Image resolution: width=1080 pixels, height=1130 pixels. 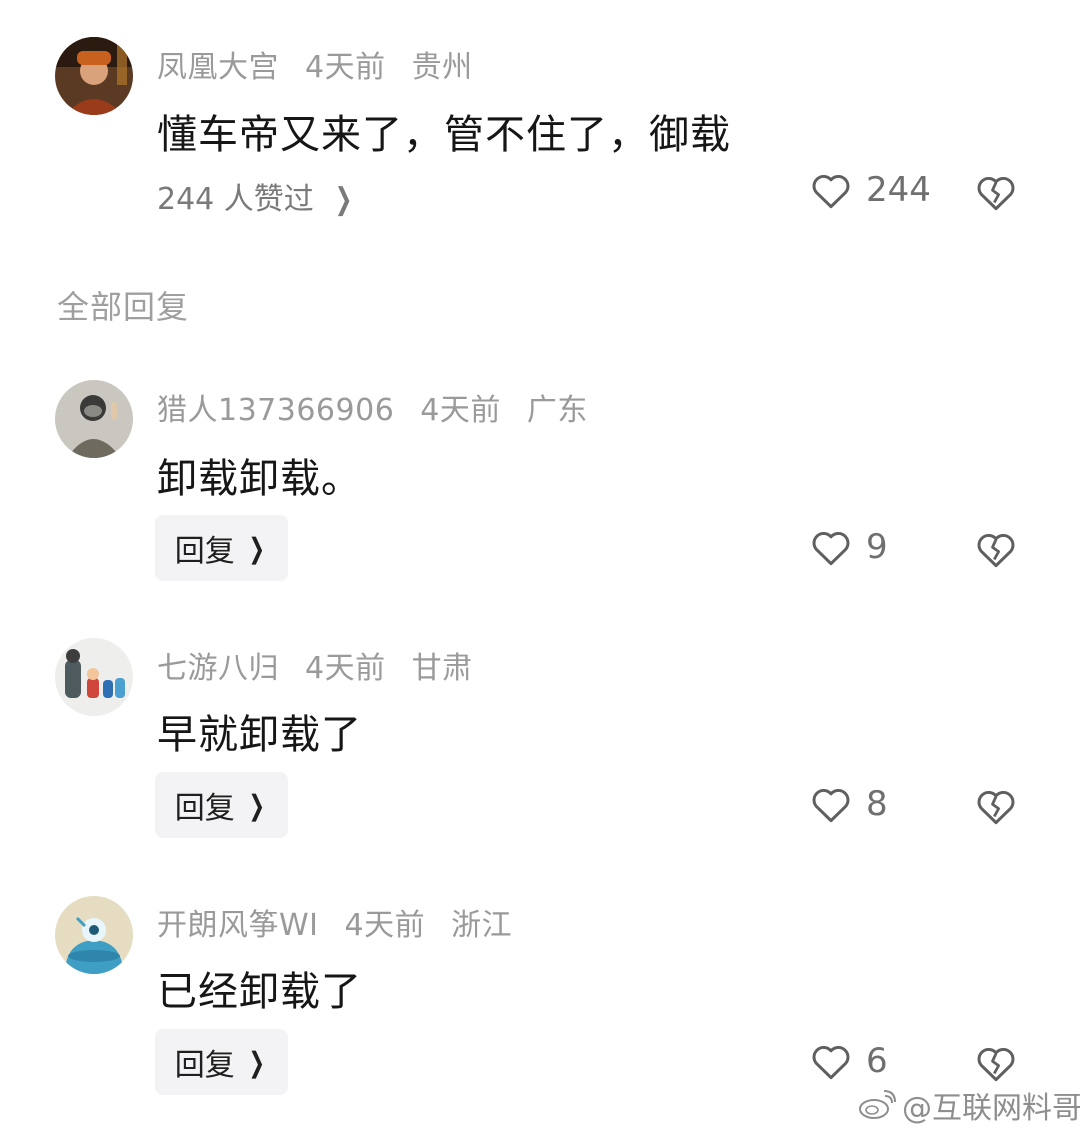 I want to click on location: 贵州, so click(x=442, y=67).